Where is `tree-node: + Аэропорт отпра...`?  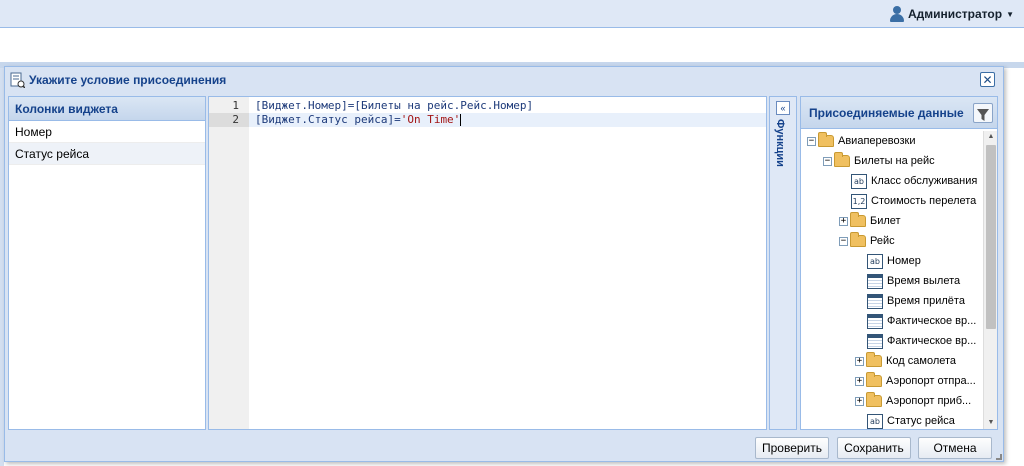 tree-node: + Аэропорт отпра... is located at coordinates (915, 381).